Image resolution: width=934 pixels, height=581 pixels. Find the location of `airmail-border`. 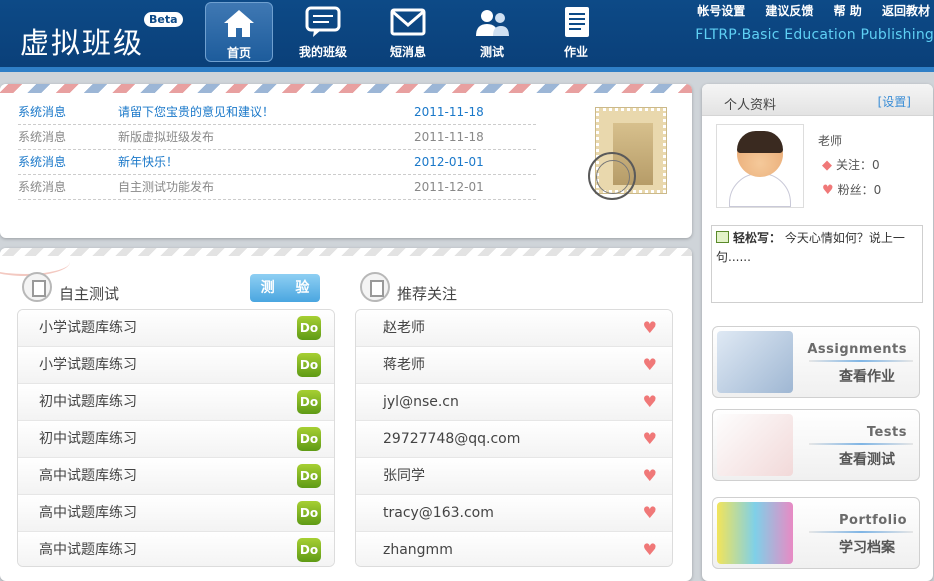

airmail-border is located at coordinates (346, 88).